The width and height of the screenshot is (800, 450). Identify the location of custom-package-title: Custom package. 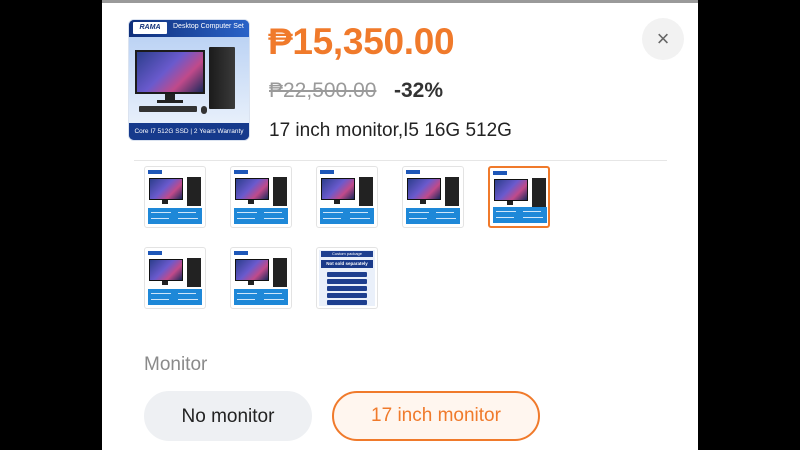
(347, 254).